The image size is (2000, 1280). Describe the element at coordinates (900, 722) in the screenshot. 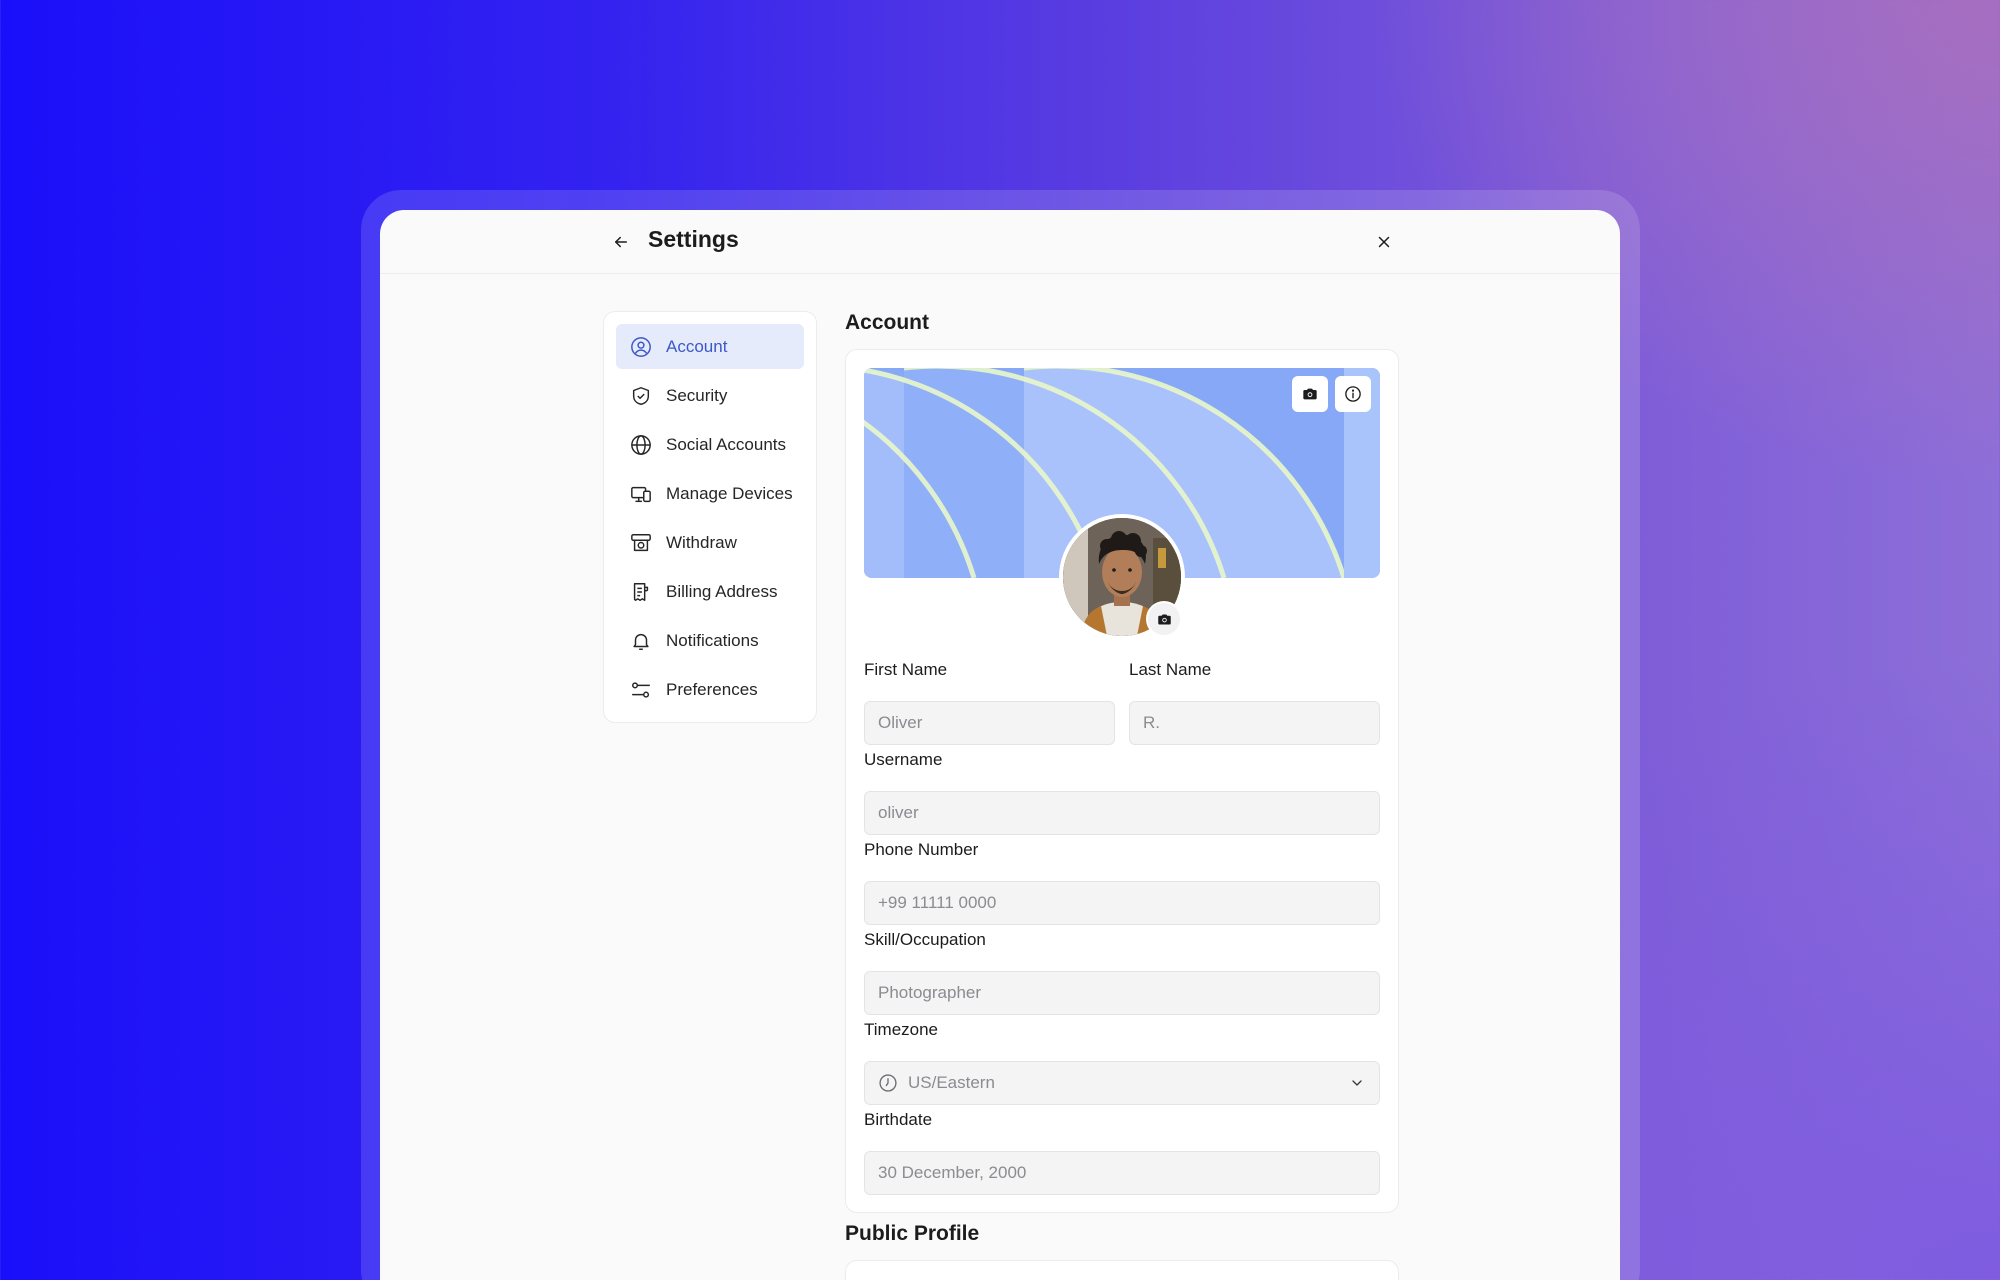

I see `first-name-value: Oliver` at that location.